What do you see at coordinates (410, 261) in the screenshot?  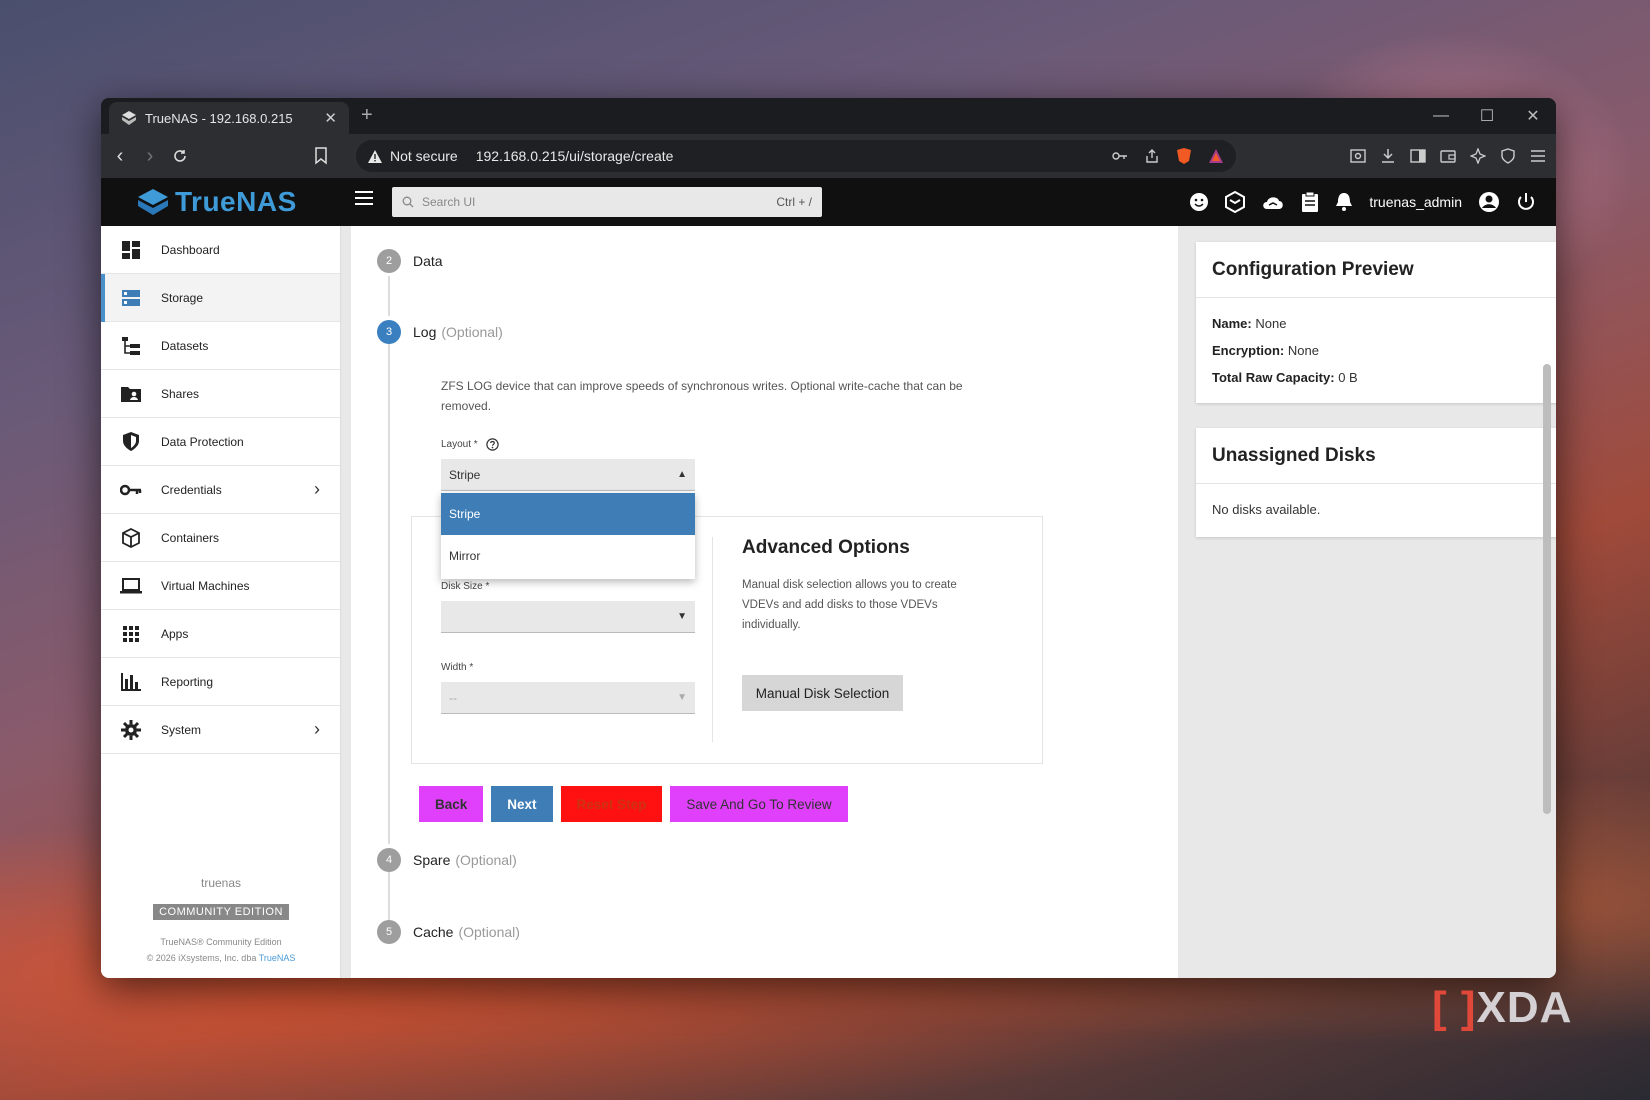 I see `step-data: 2 Data` at bounding box center [410, 261].